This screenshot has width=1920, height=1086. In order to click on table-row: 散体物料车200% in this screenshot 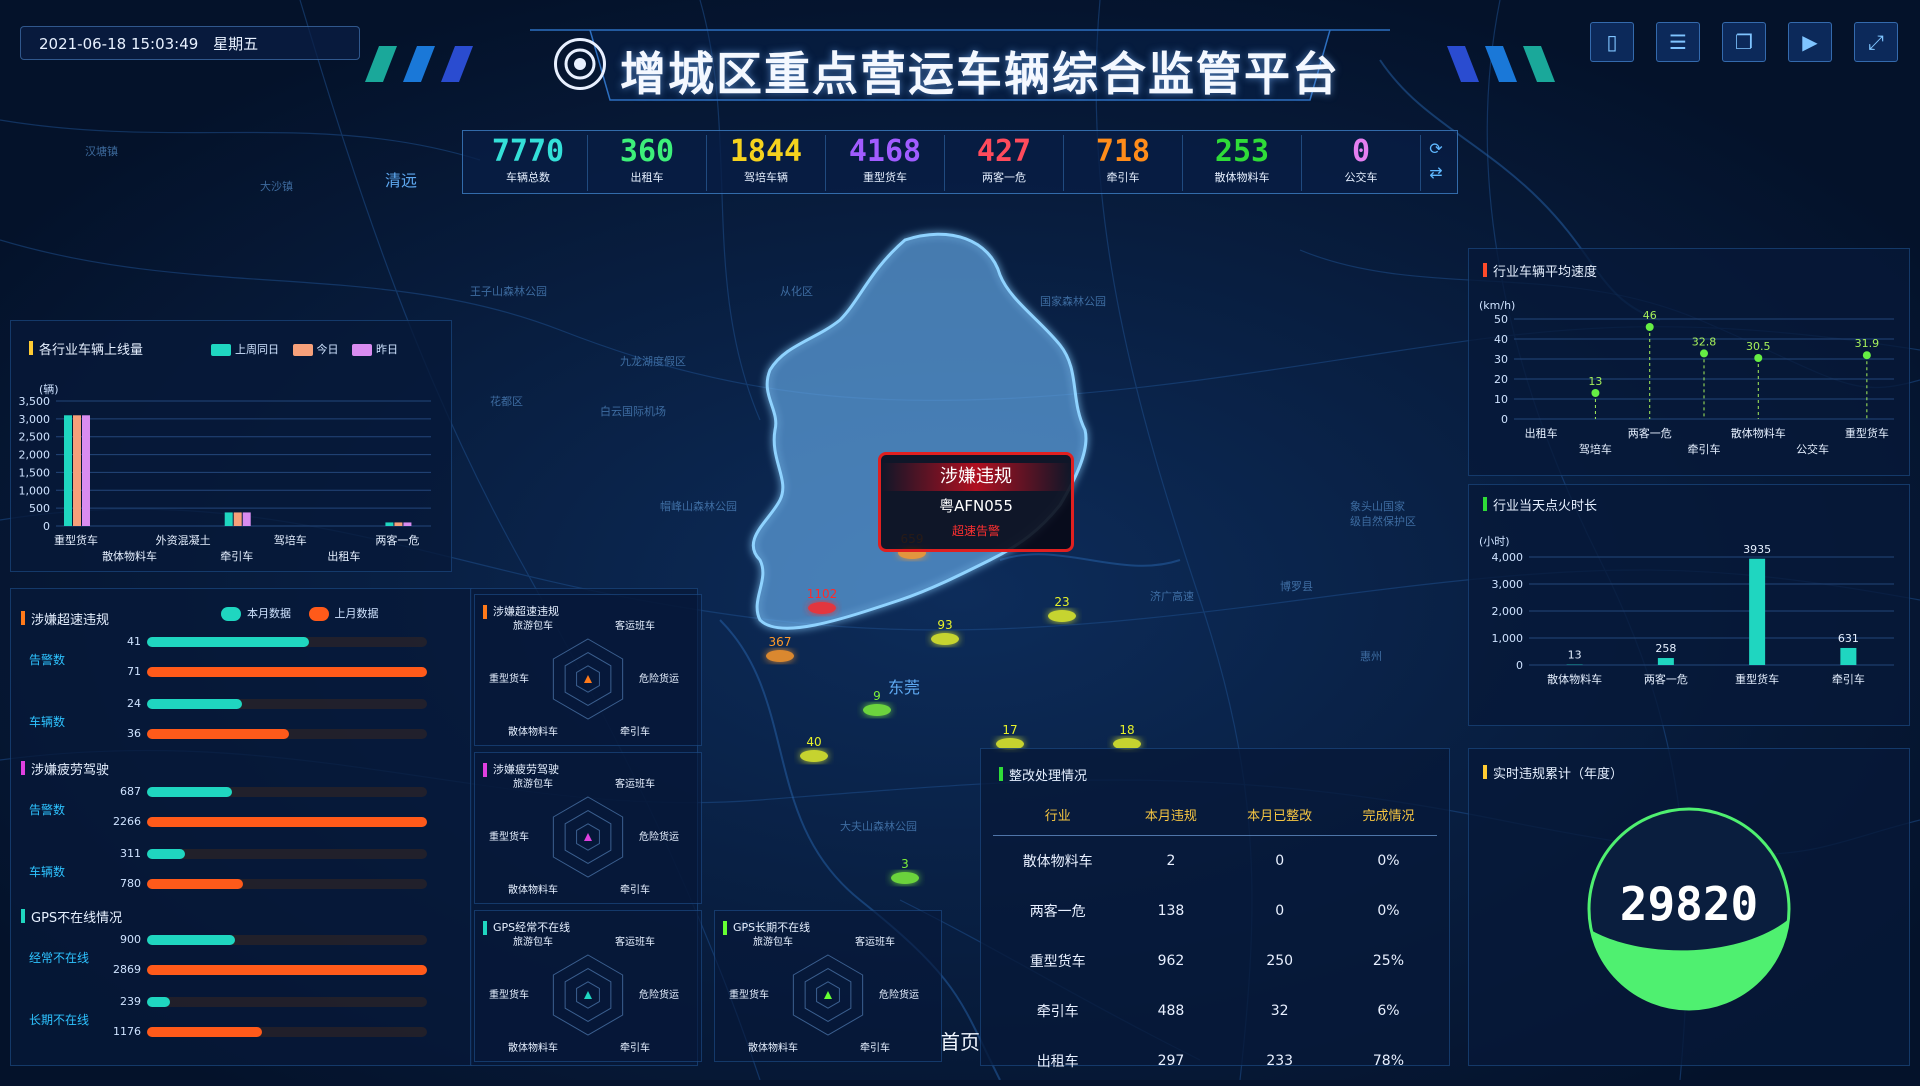, I will do `click(1215, 861)`.